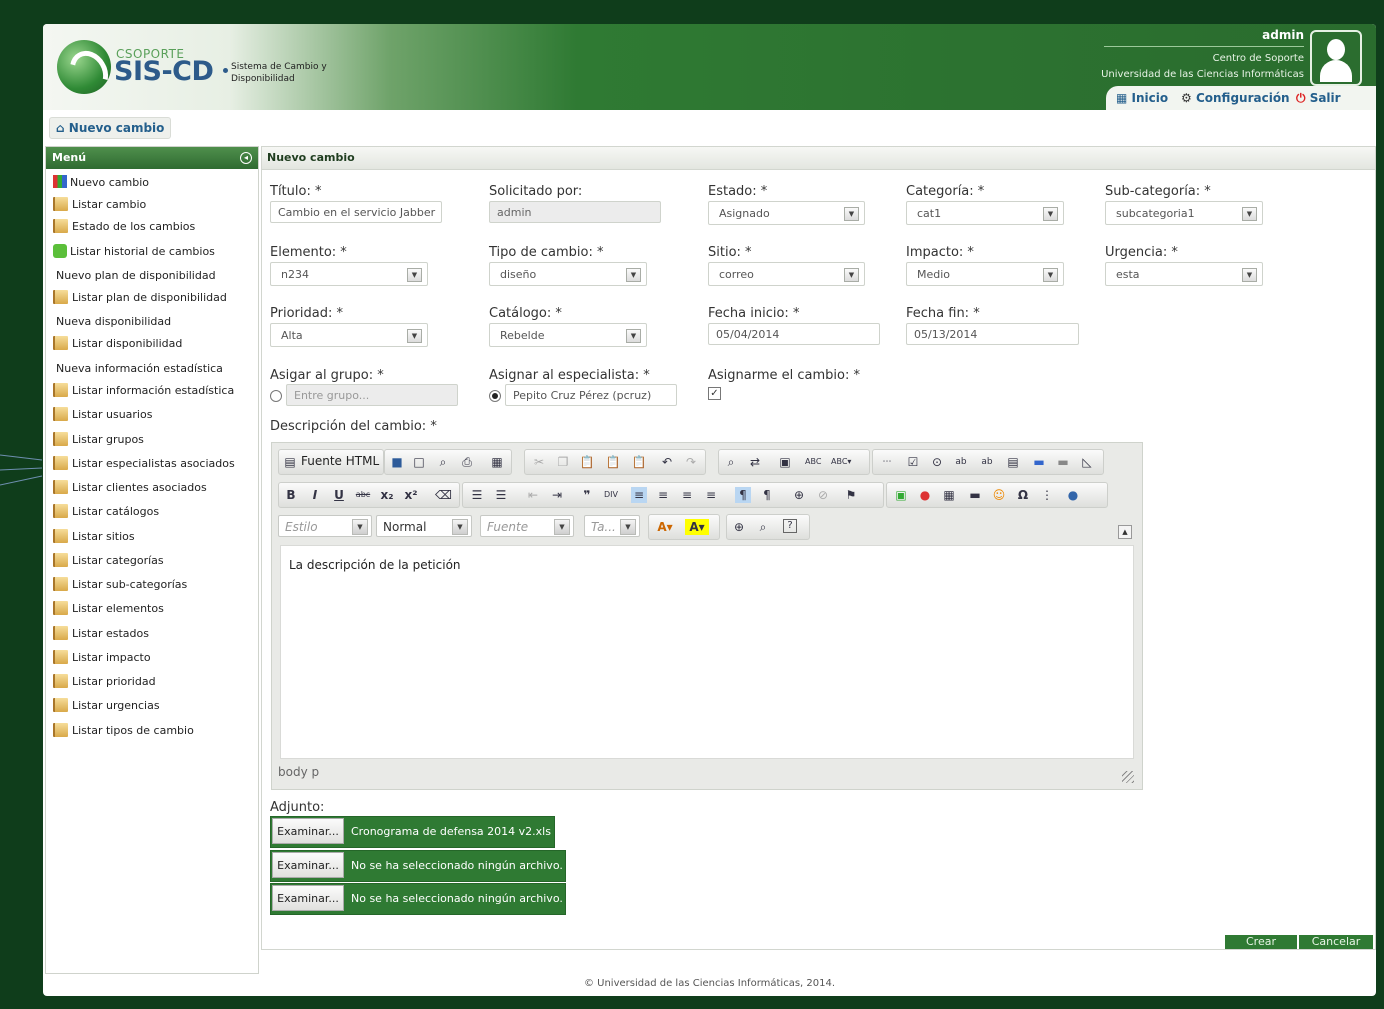 Image resolution: width=1384 pixels, height=1009 pixels. What do you see at coordinates (785, 462) in the screenshot?
I see `select-all-icon: ▣` at bounding box center [785, 462].